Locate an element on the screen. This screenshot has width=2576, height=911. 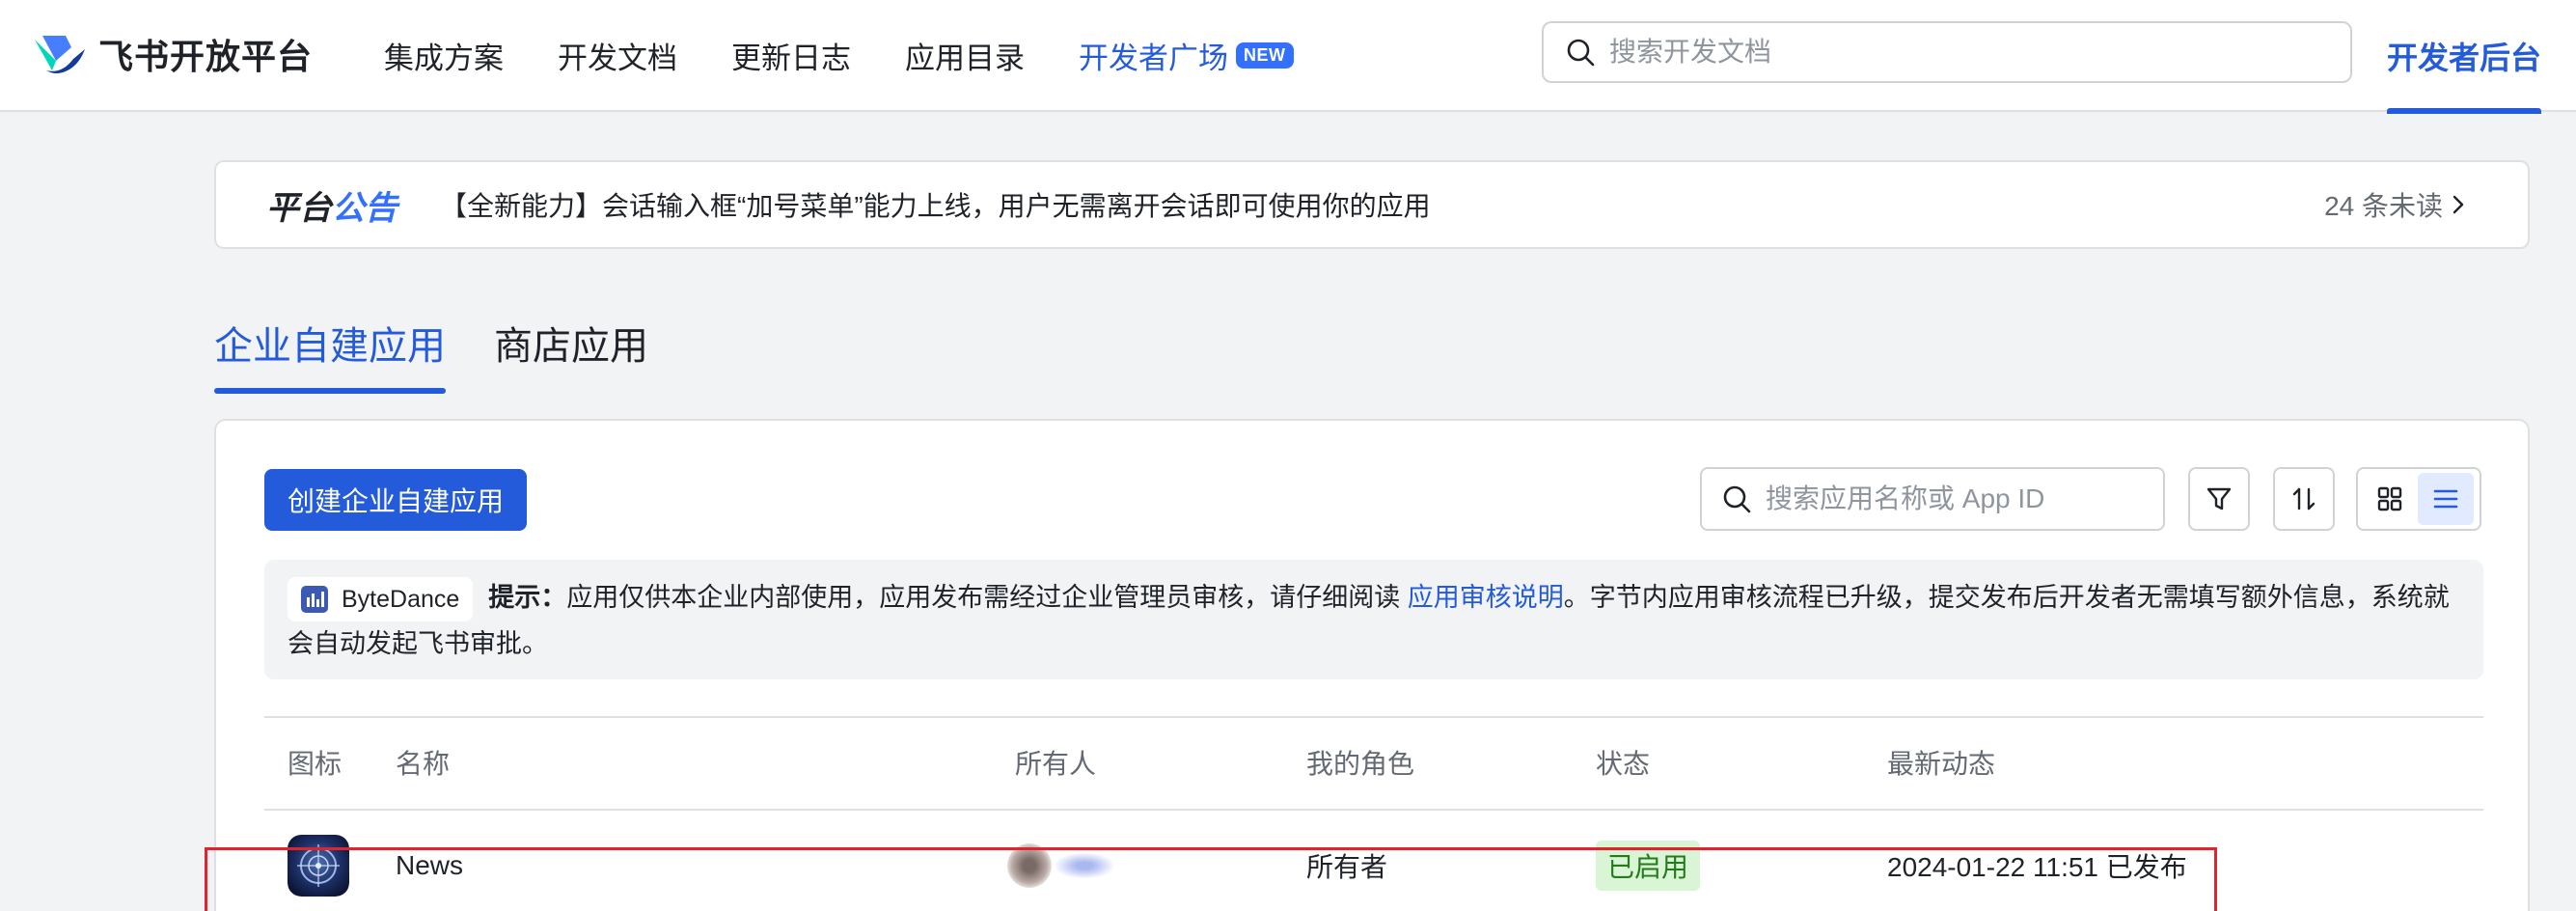
filter-button is located at coordinates (2219, 499).